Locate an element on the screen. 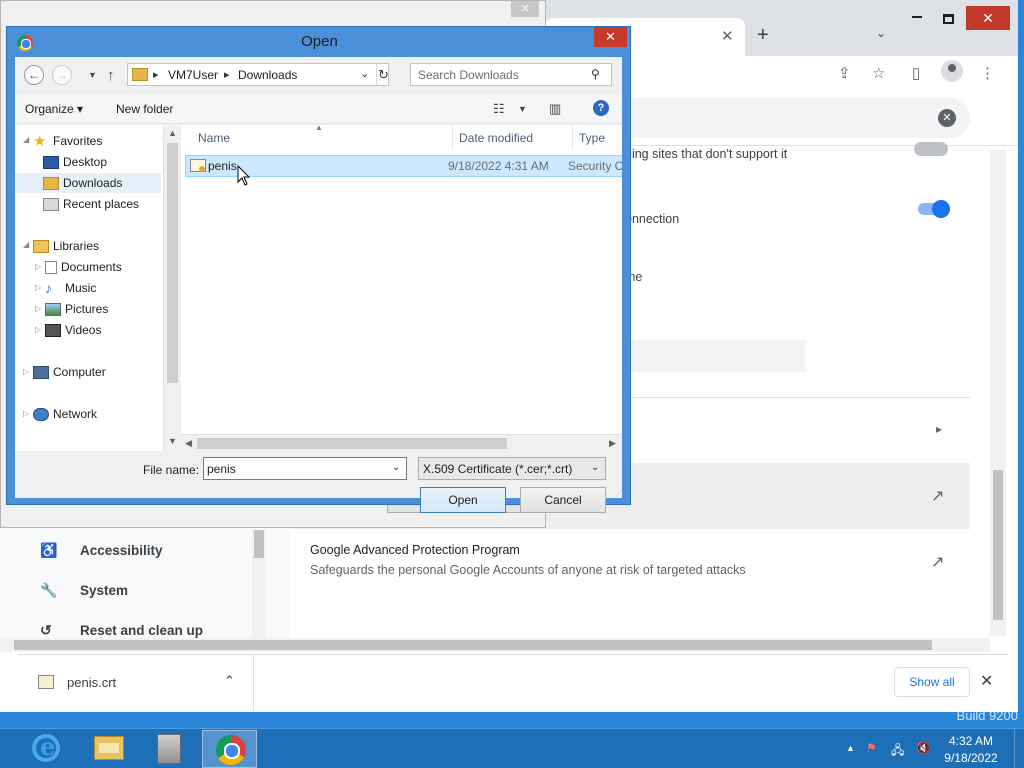  view-dropdown-icon: ▼ is located at coordinates (522, 109).